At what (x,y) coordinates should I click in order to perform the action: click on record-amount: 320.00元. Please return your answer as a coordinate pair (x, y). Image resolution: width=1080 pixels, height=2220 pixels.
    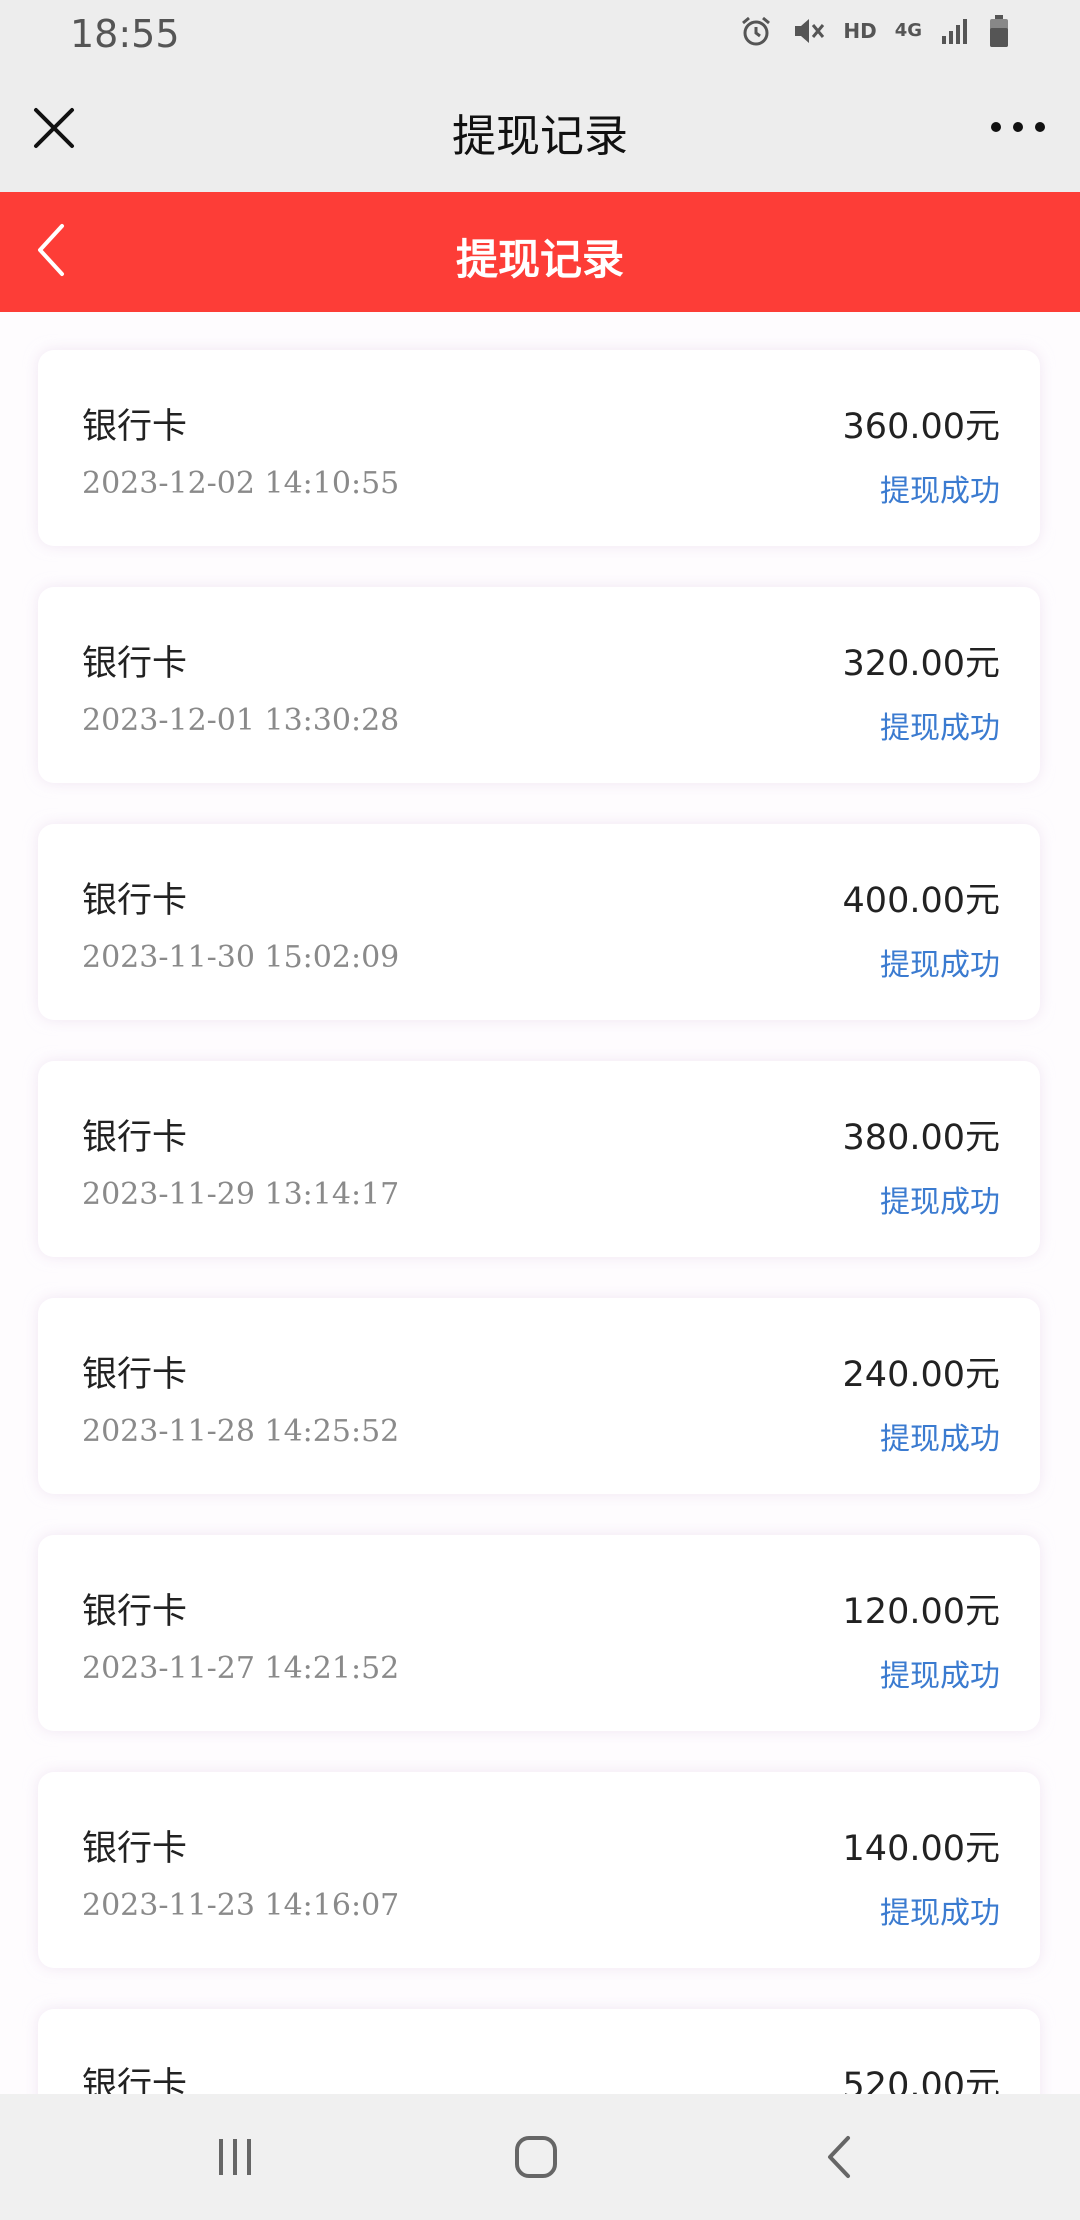
    Looking at the image, I should click on (921, 664).